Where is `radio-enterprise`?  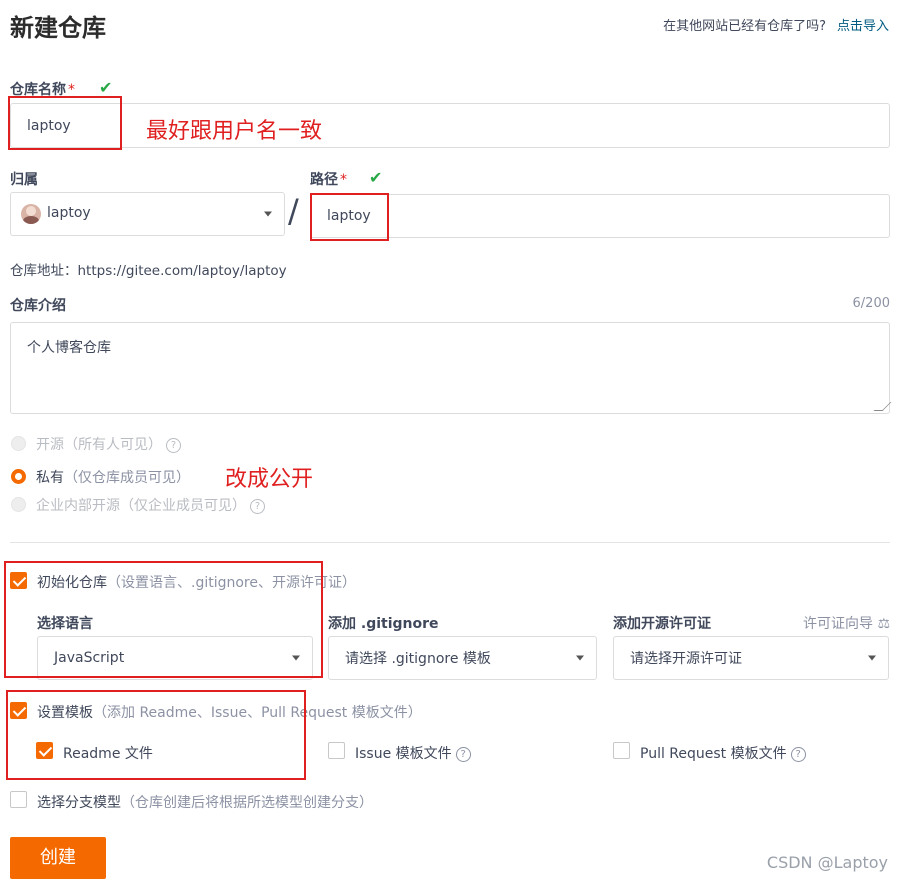
radio-enterprise is located at coordinates (18, 504).